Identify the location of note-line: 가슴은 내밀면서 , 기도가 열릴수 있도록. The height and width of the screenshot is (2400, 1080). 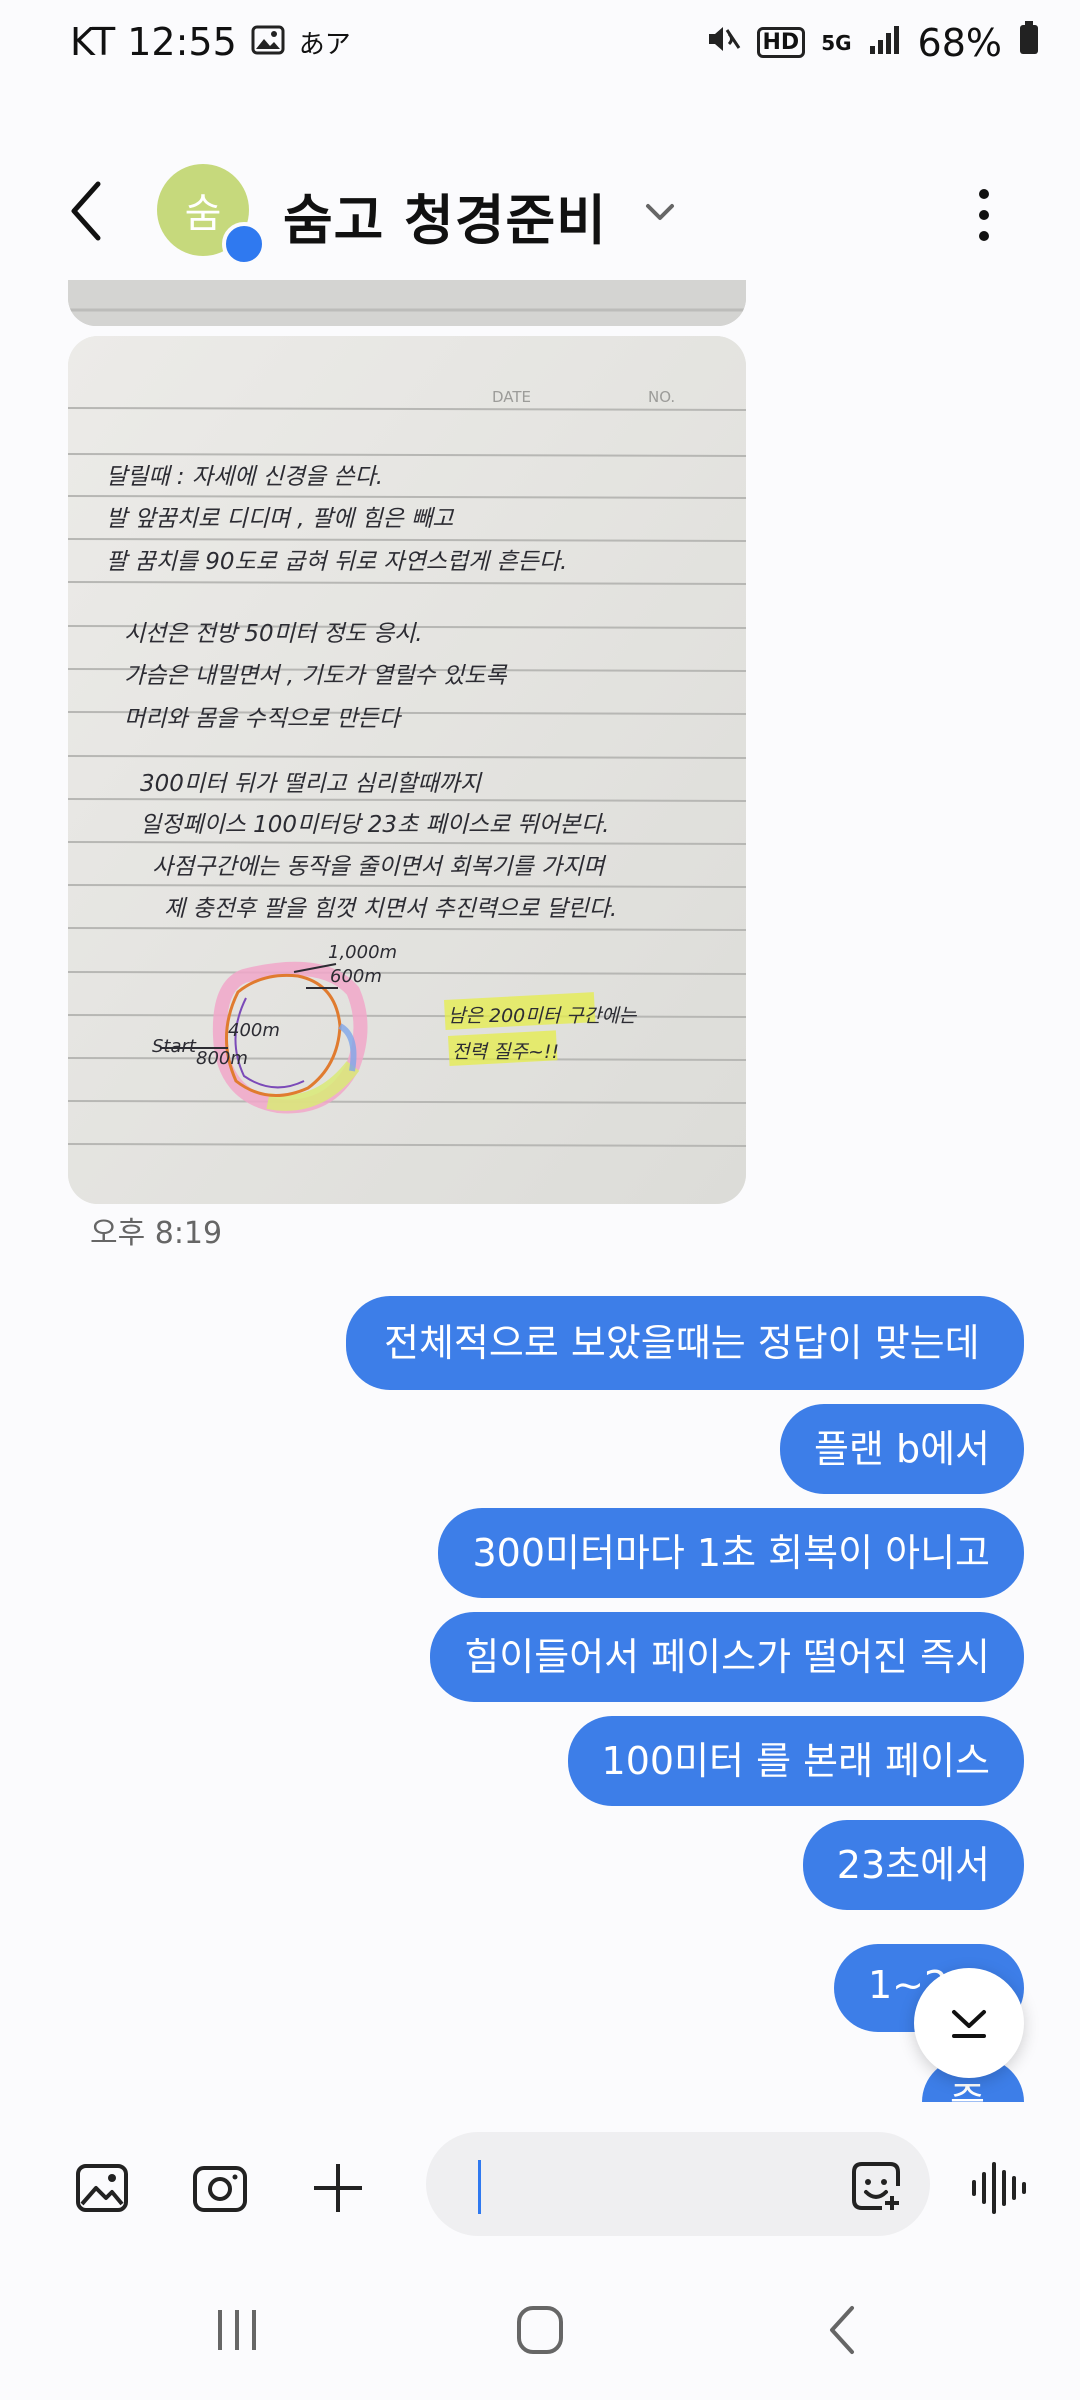
(316, 676).